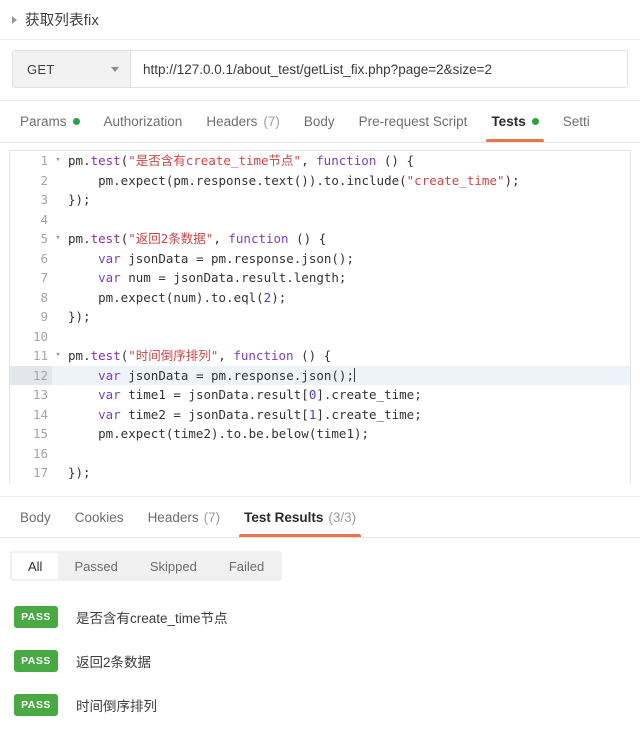 Image resolution: width=640 pixels, height=745 pixels. Describe the element at coordinates (320, 661) in the screenshot. I see `test-result-row: PASS 返回2条数据` at that location.